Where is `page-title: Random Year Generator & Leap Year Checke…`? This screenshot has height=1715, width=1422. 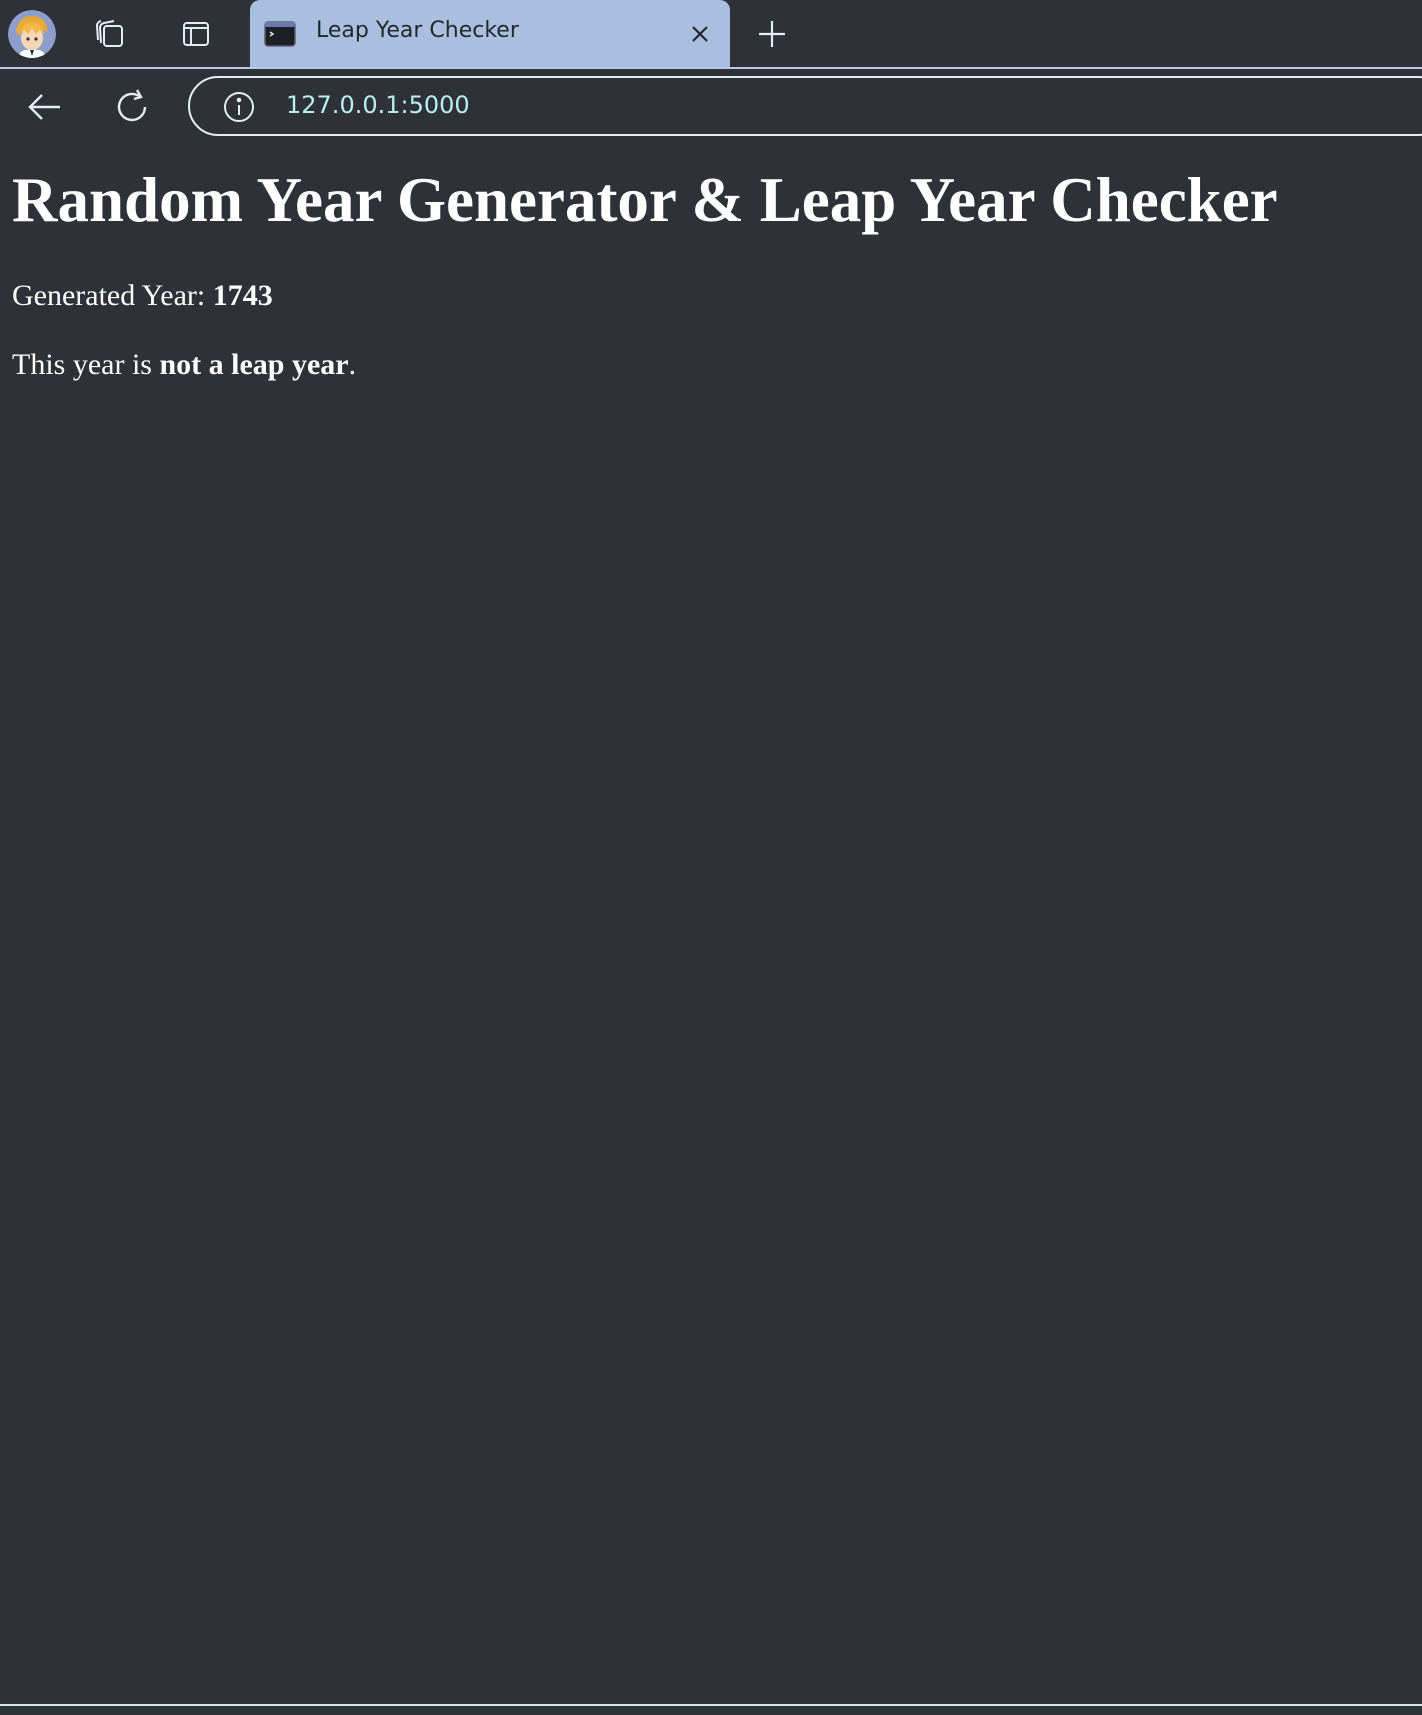
page-title: Random Year Generator & Leap Year Checke… is located at coordinates (645, 200).